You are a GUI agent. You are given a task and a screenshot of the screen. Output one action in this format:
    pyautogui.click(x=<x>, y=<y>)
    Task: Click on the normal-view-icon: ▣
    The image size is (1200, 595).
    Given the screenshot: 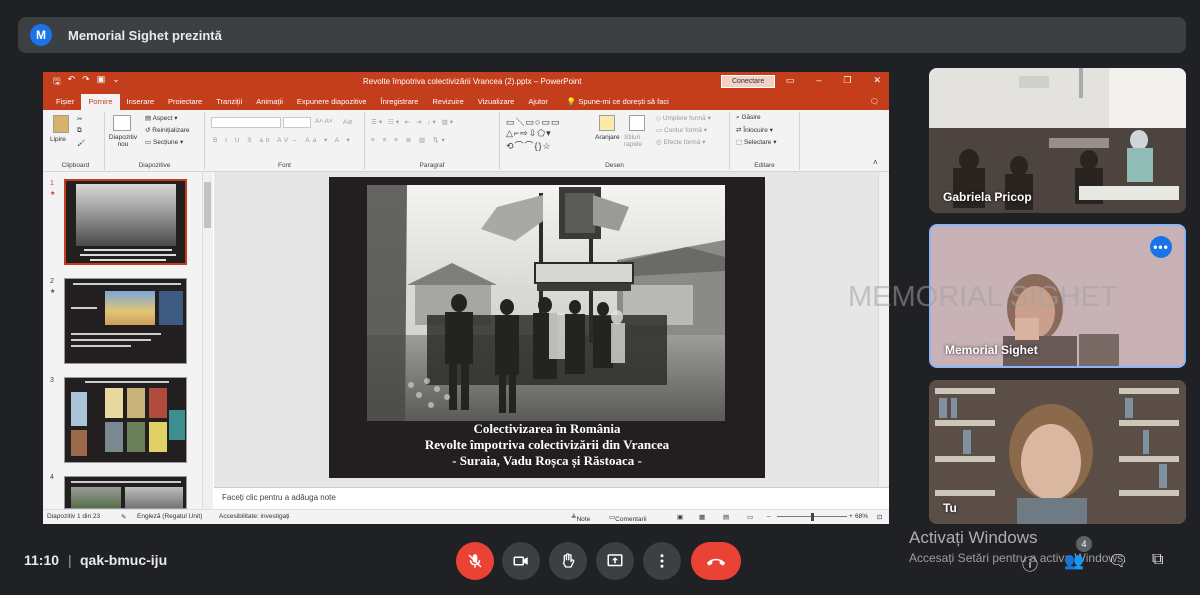 What is the action you would take?
    pyautogui.click(x=680, y=517)
    